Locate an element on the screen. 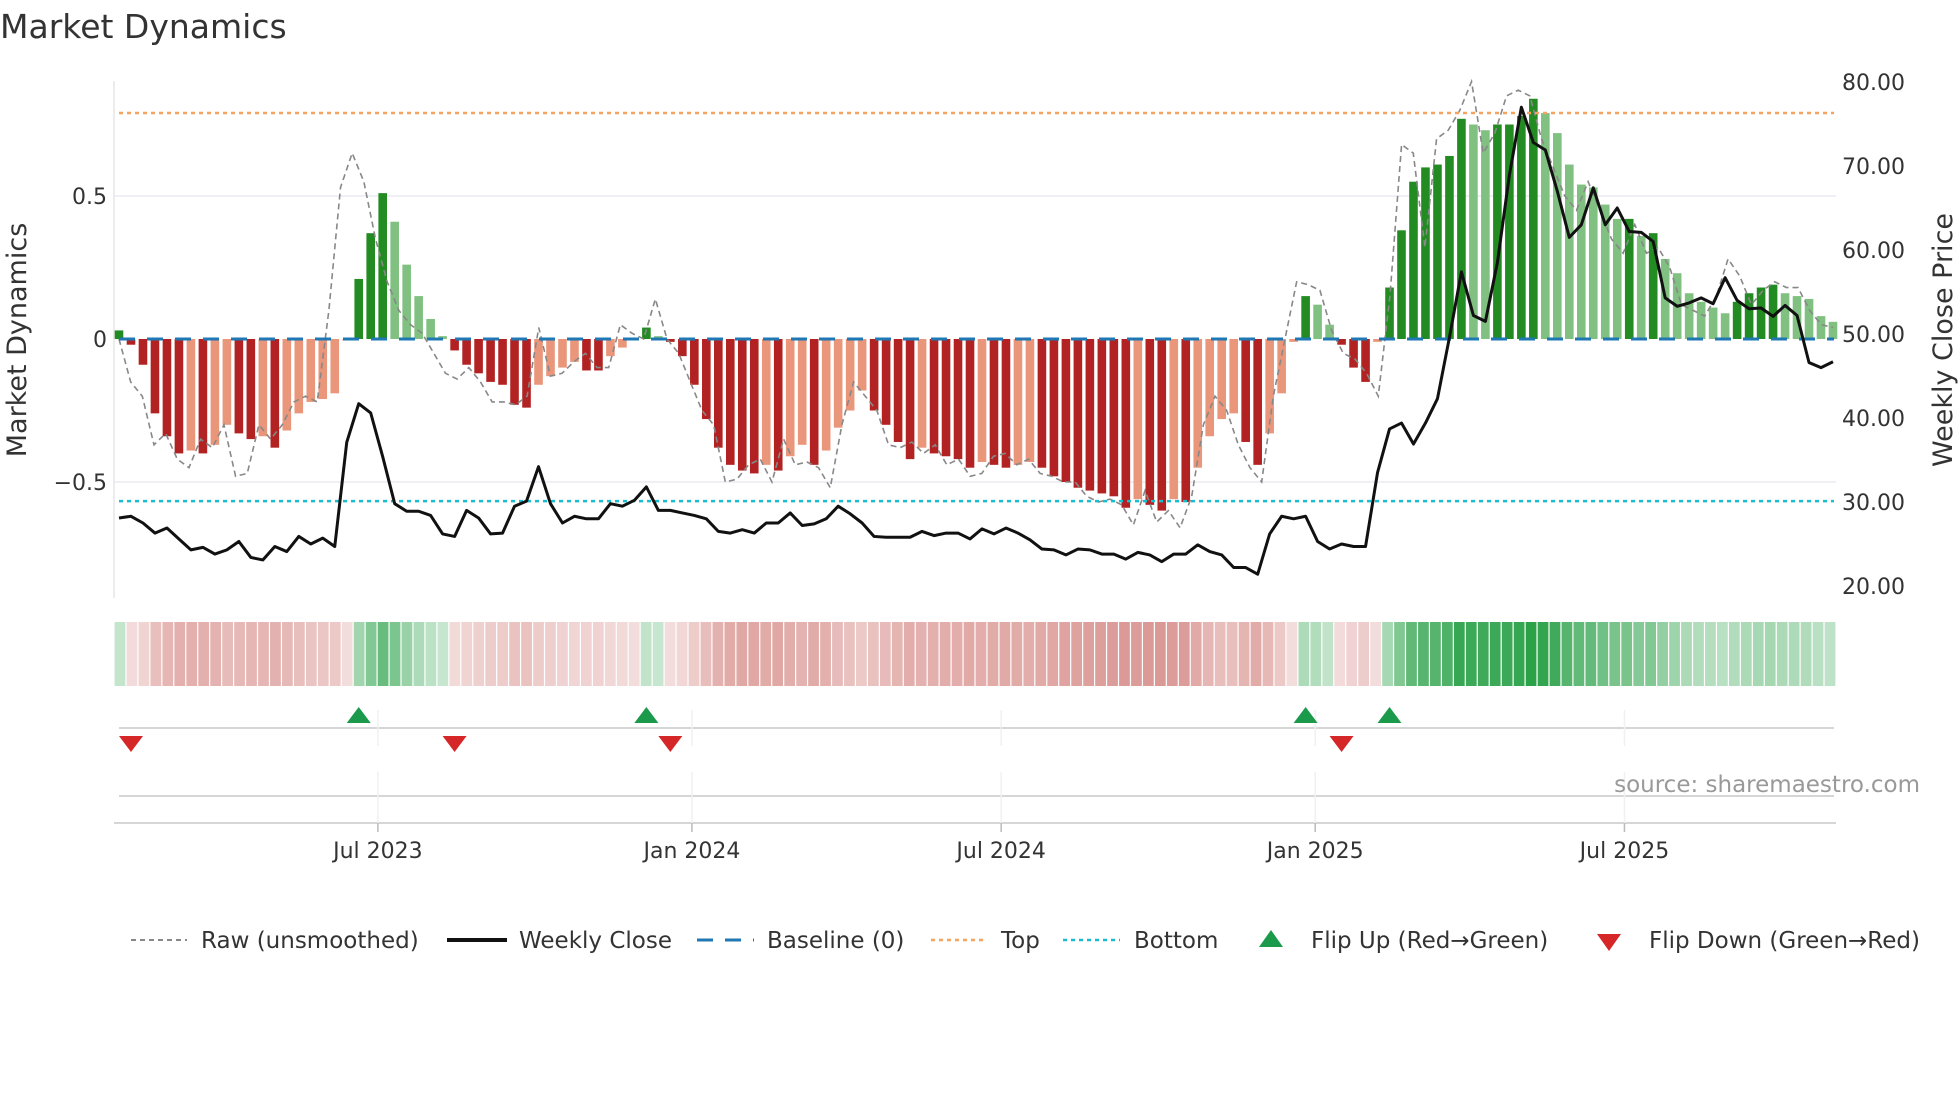 The image size is (1960, 1106). y2-tick-label: 40.00 is located at coordinates (1873, 419).